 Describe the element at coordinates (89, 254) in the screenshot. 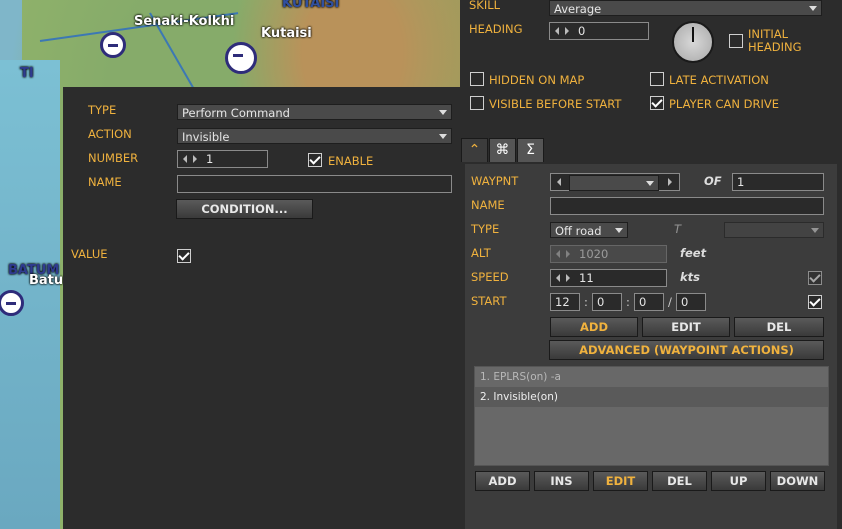

I see `value-label: VALUE` at that location.